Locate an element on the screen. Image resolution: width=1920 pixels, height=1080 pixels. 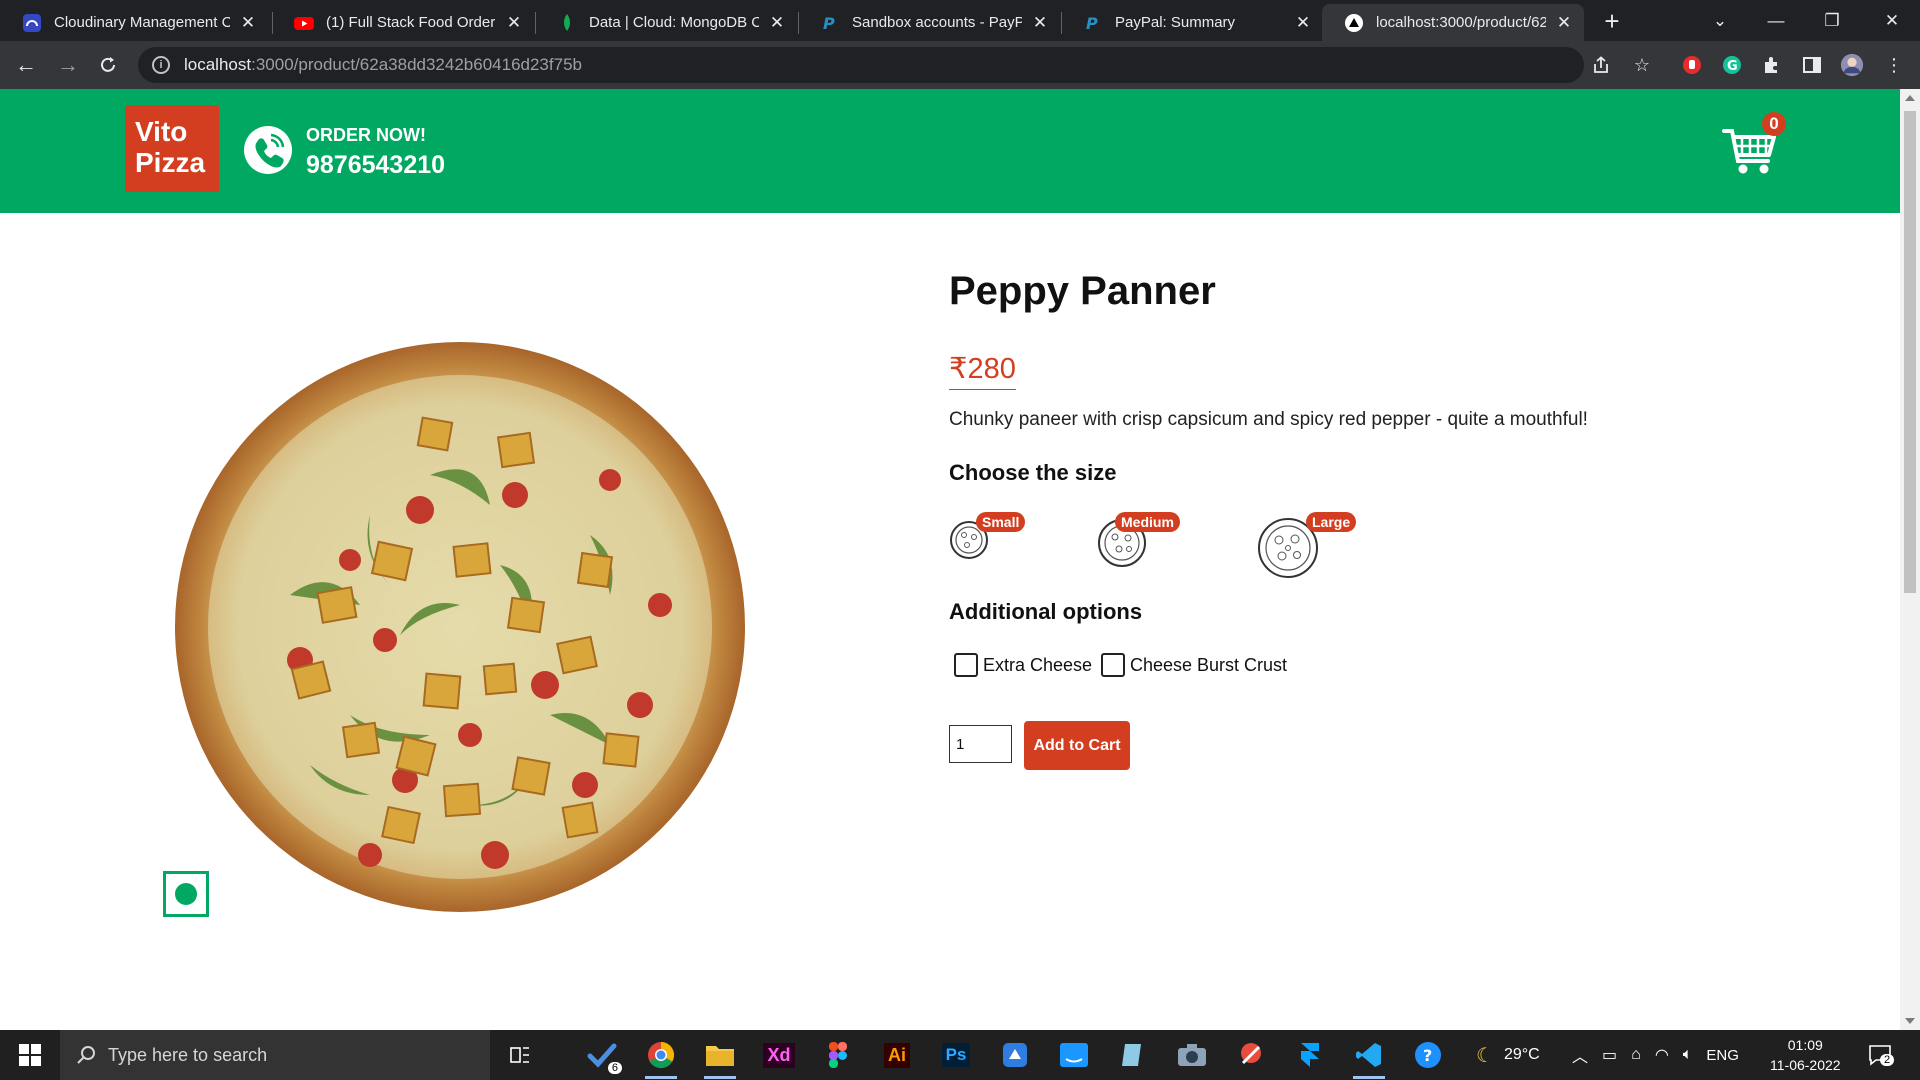
tab-title: (1) Full Stack Food Ordering is located at coordinates (411, 22).